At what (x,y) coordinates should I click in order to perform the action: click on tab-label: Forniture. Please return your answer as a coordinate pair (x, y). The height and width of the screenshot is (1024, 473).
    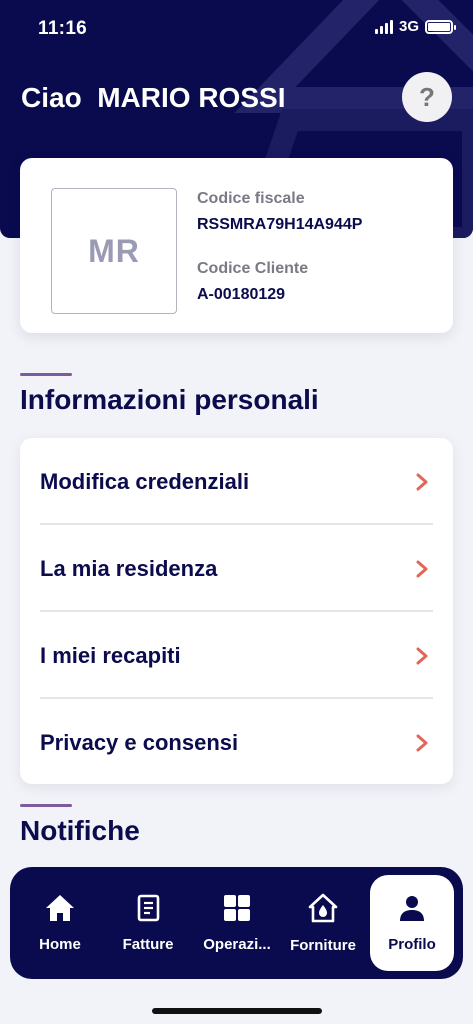
    Looking at the image, I should click on (323, 945).